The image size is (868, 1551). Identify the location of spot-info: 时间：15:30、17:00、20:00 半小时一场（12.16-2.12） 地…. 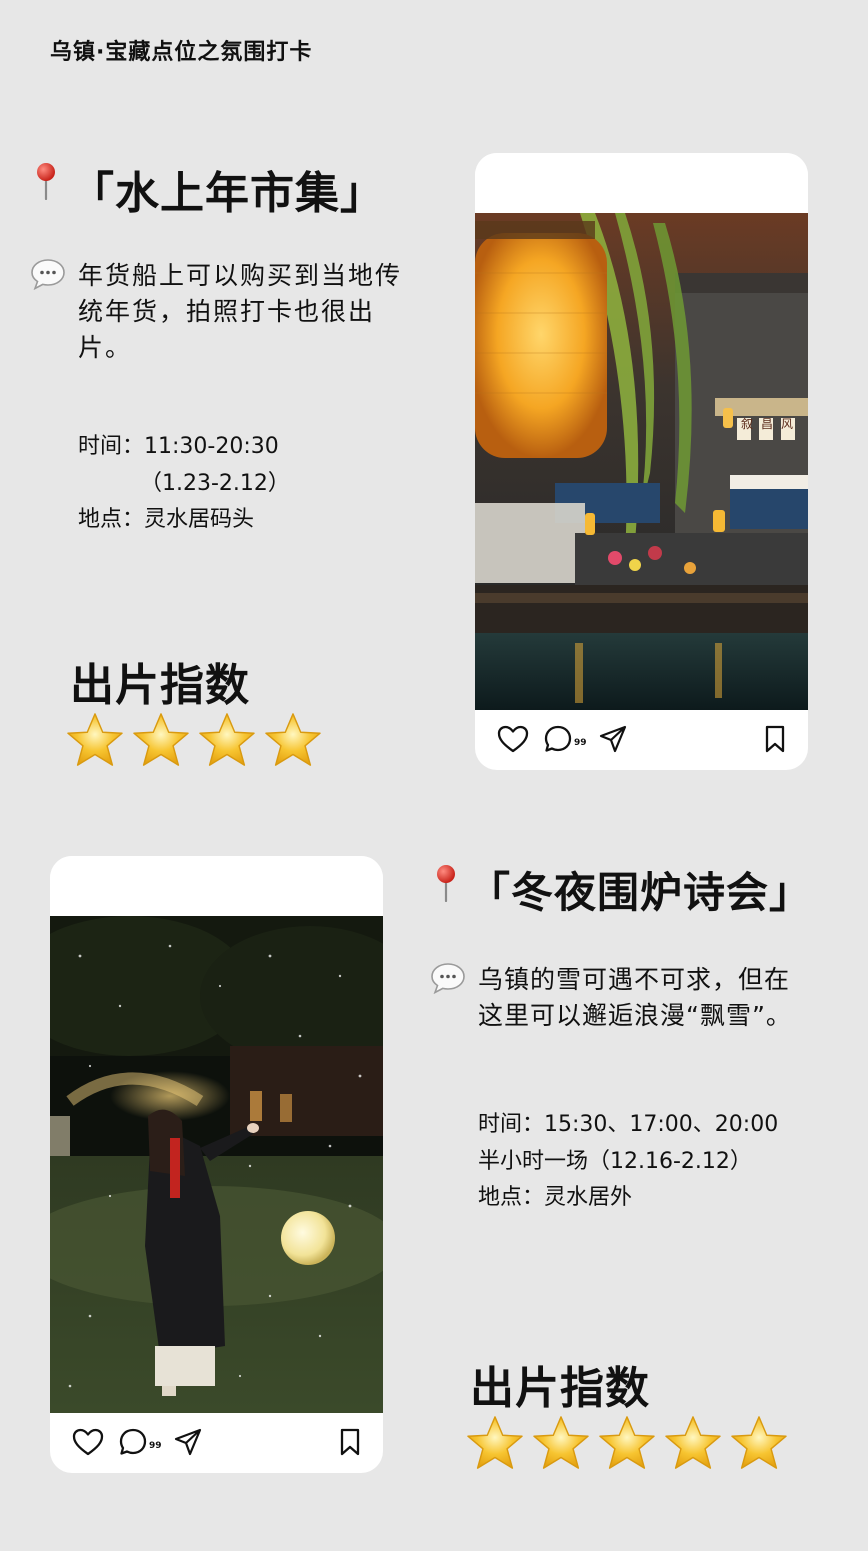
(628, 1162).